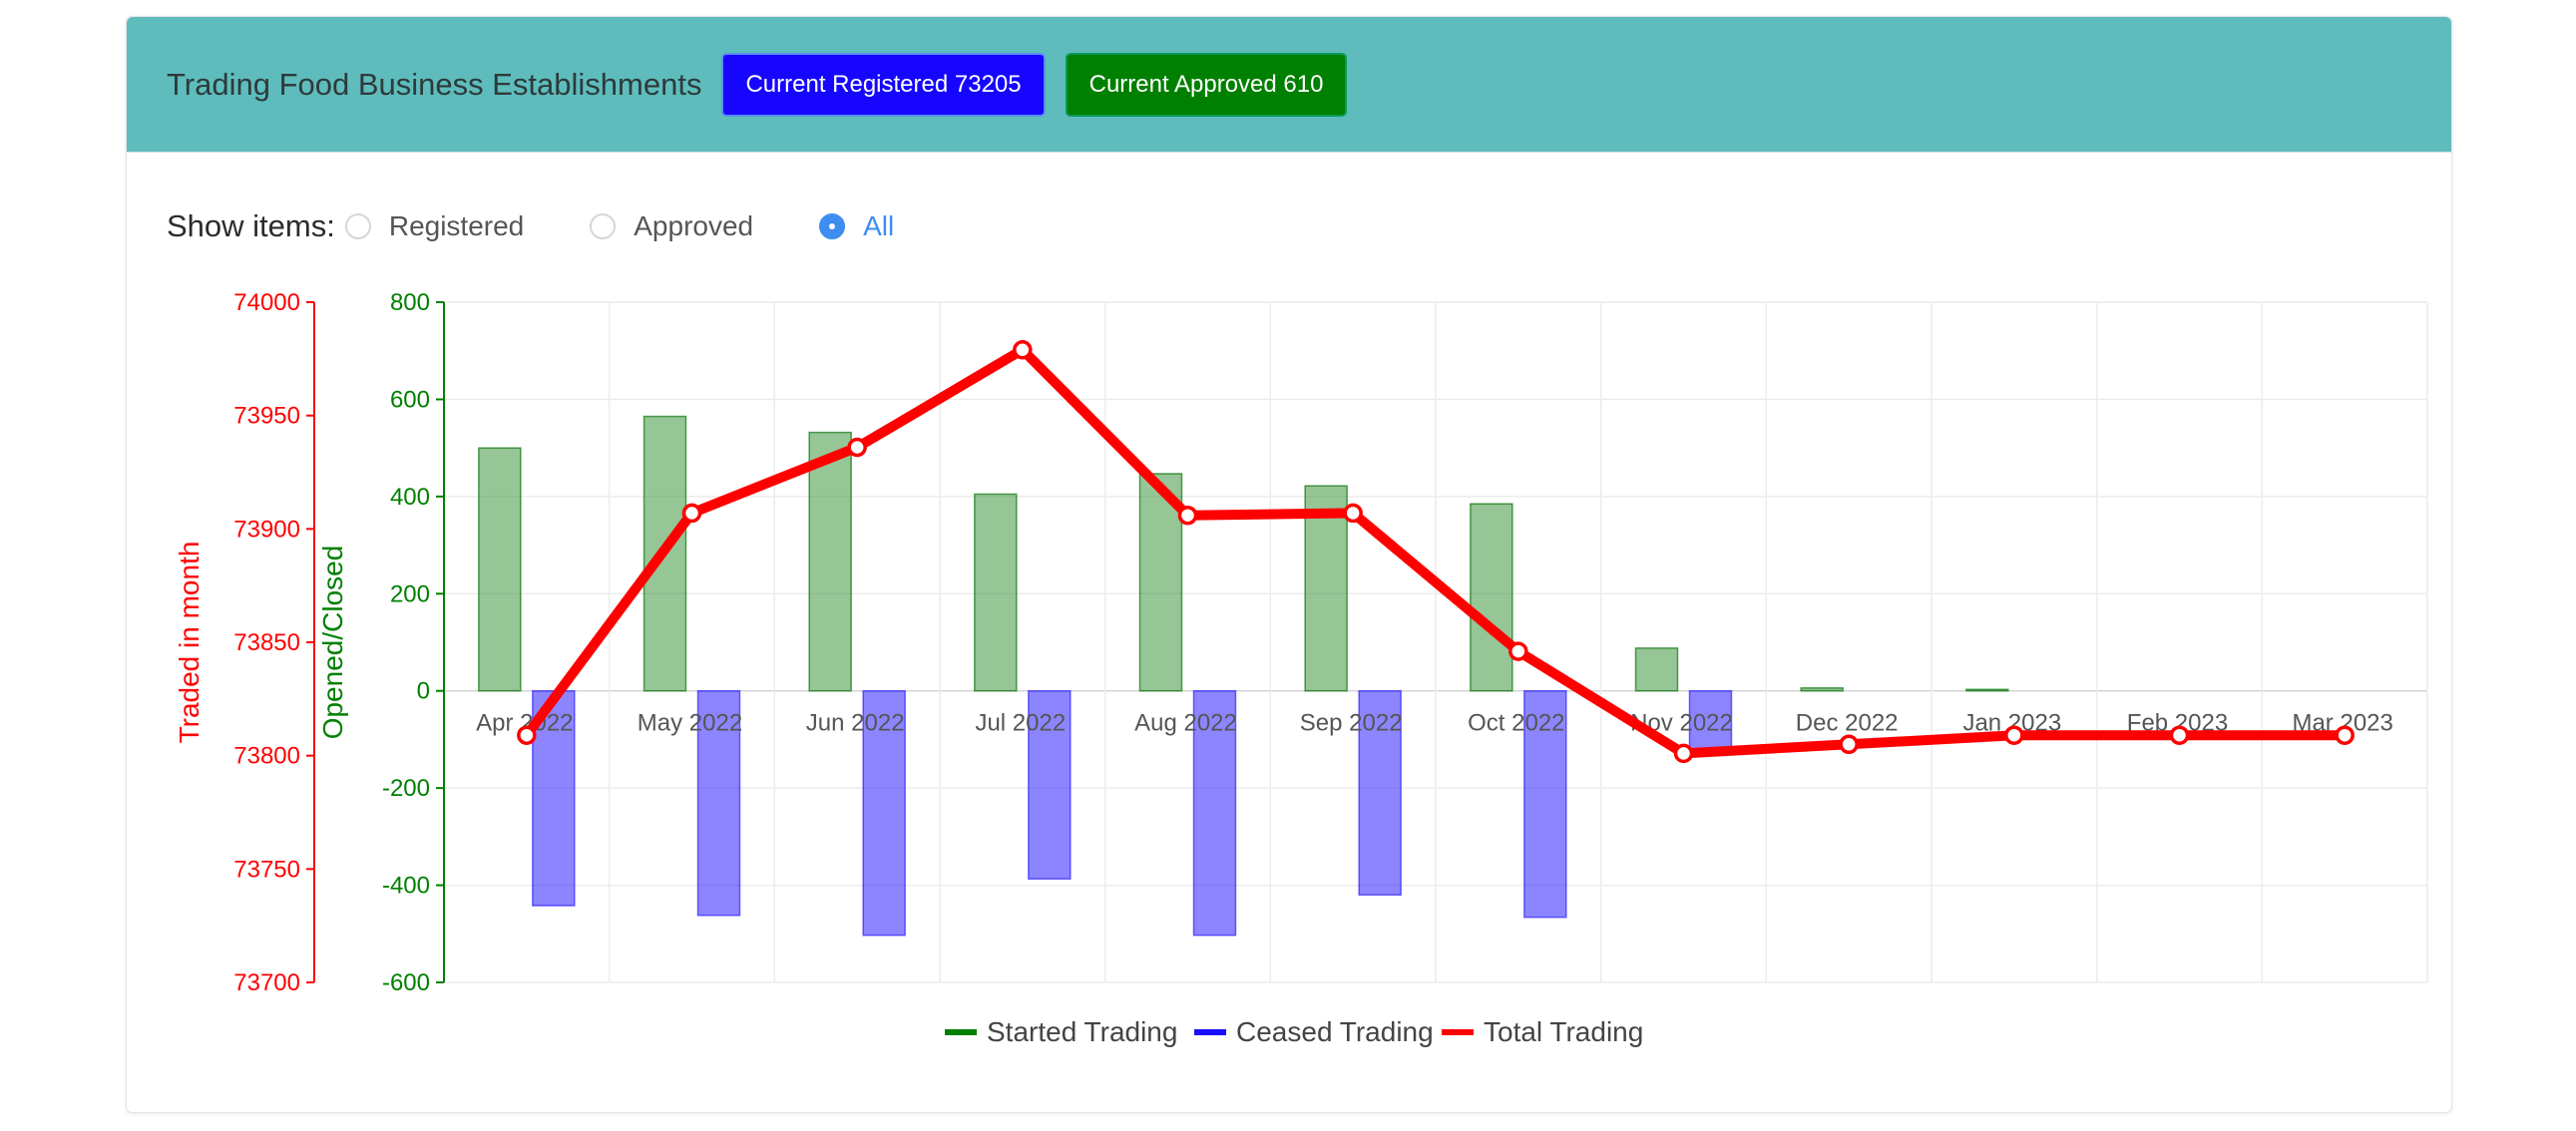  I want to click on inner-y-tick-label: -600, so click(406, 982).